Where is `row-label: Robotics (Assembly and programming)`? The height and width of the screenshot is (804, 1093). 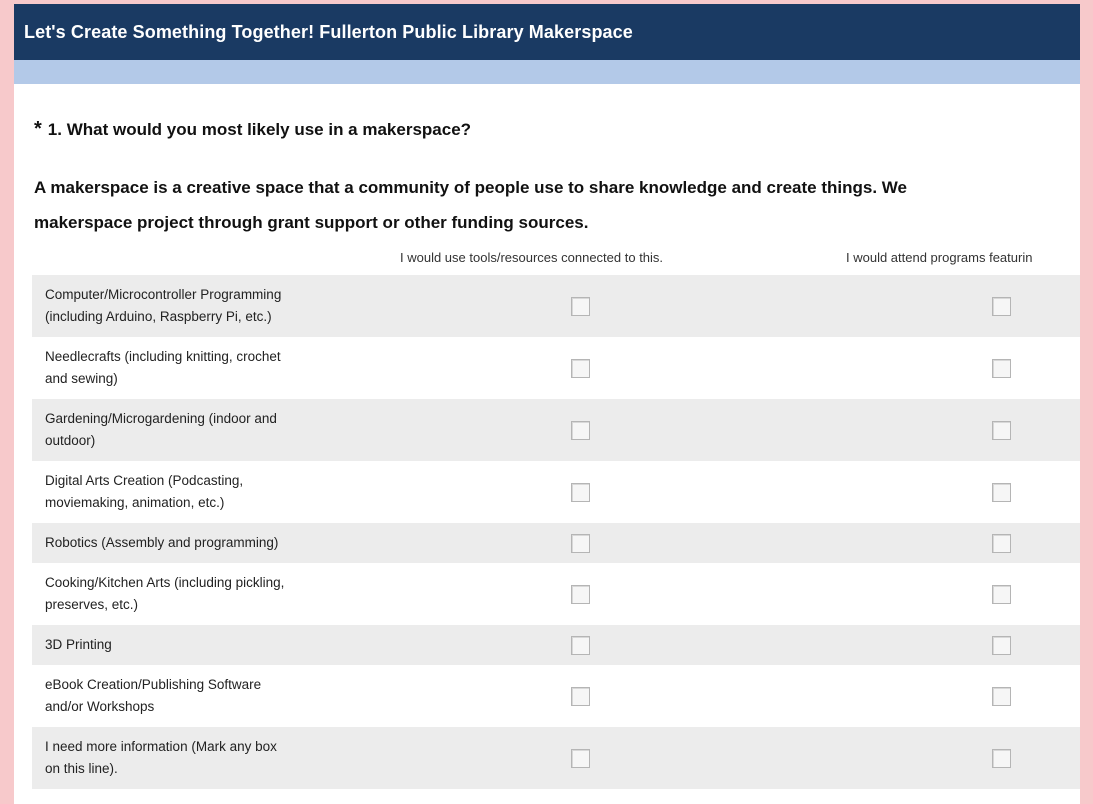 row-label: Robotics (Assembly and programming) is located at coordinates (195, 543).